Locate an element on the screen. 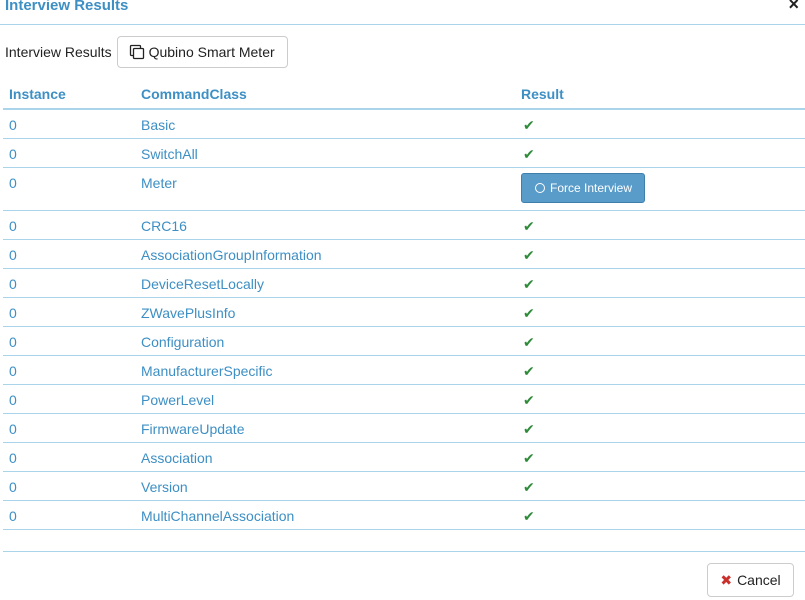 The height and width of the screenshot is (600, 805). table-row: 0 Meter Force Interview is located at coordinates (404, 189).